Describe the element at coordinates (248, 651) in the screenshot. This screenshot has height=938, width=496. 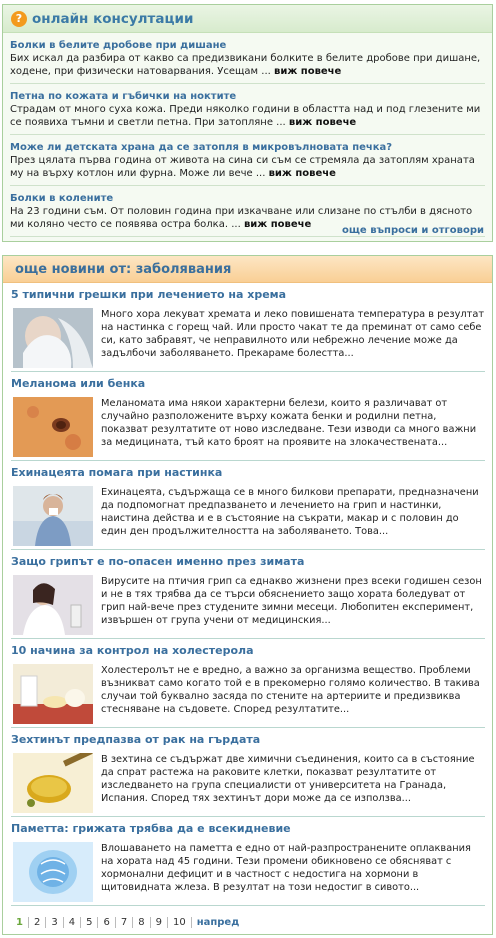
I see `news-item-title-link: 10 начина за контрол на холестерола` at that location.